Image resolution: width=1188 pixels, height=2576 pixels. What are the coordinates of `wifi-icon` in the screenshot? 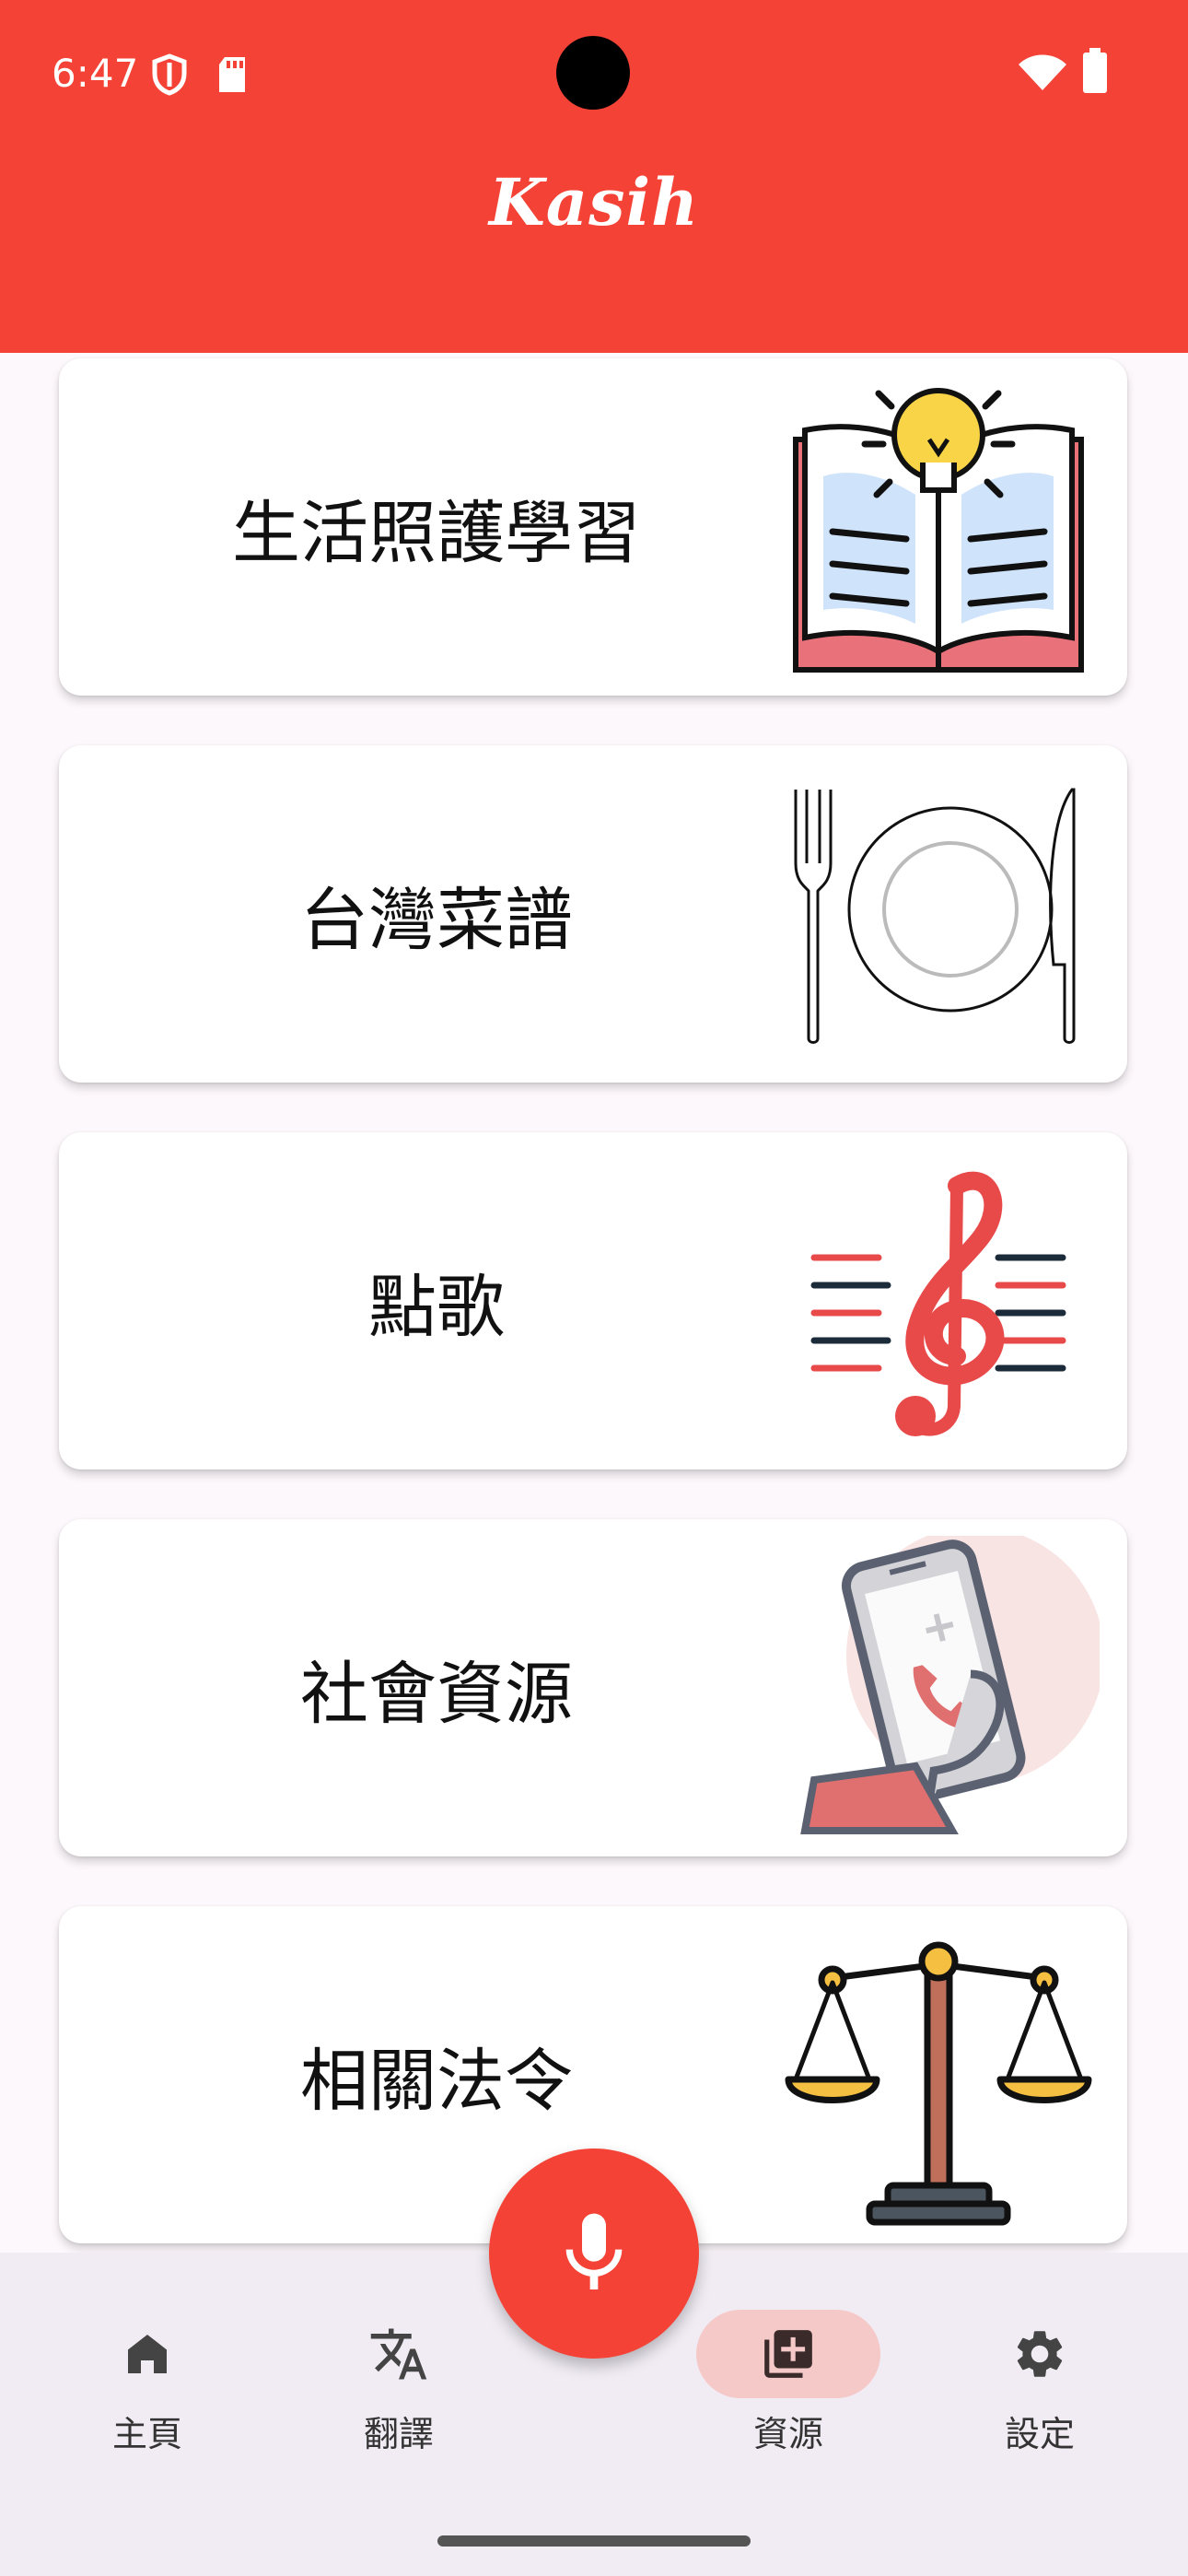 It's located at (1042, 72).